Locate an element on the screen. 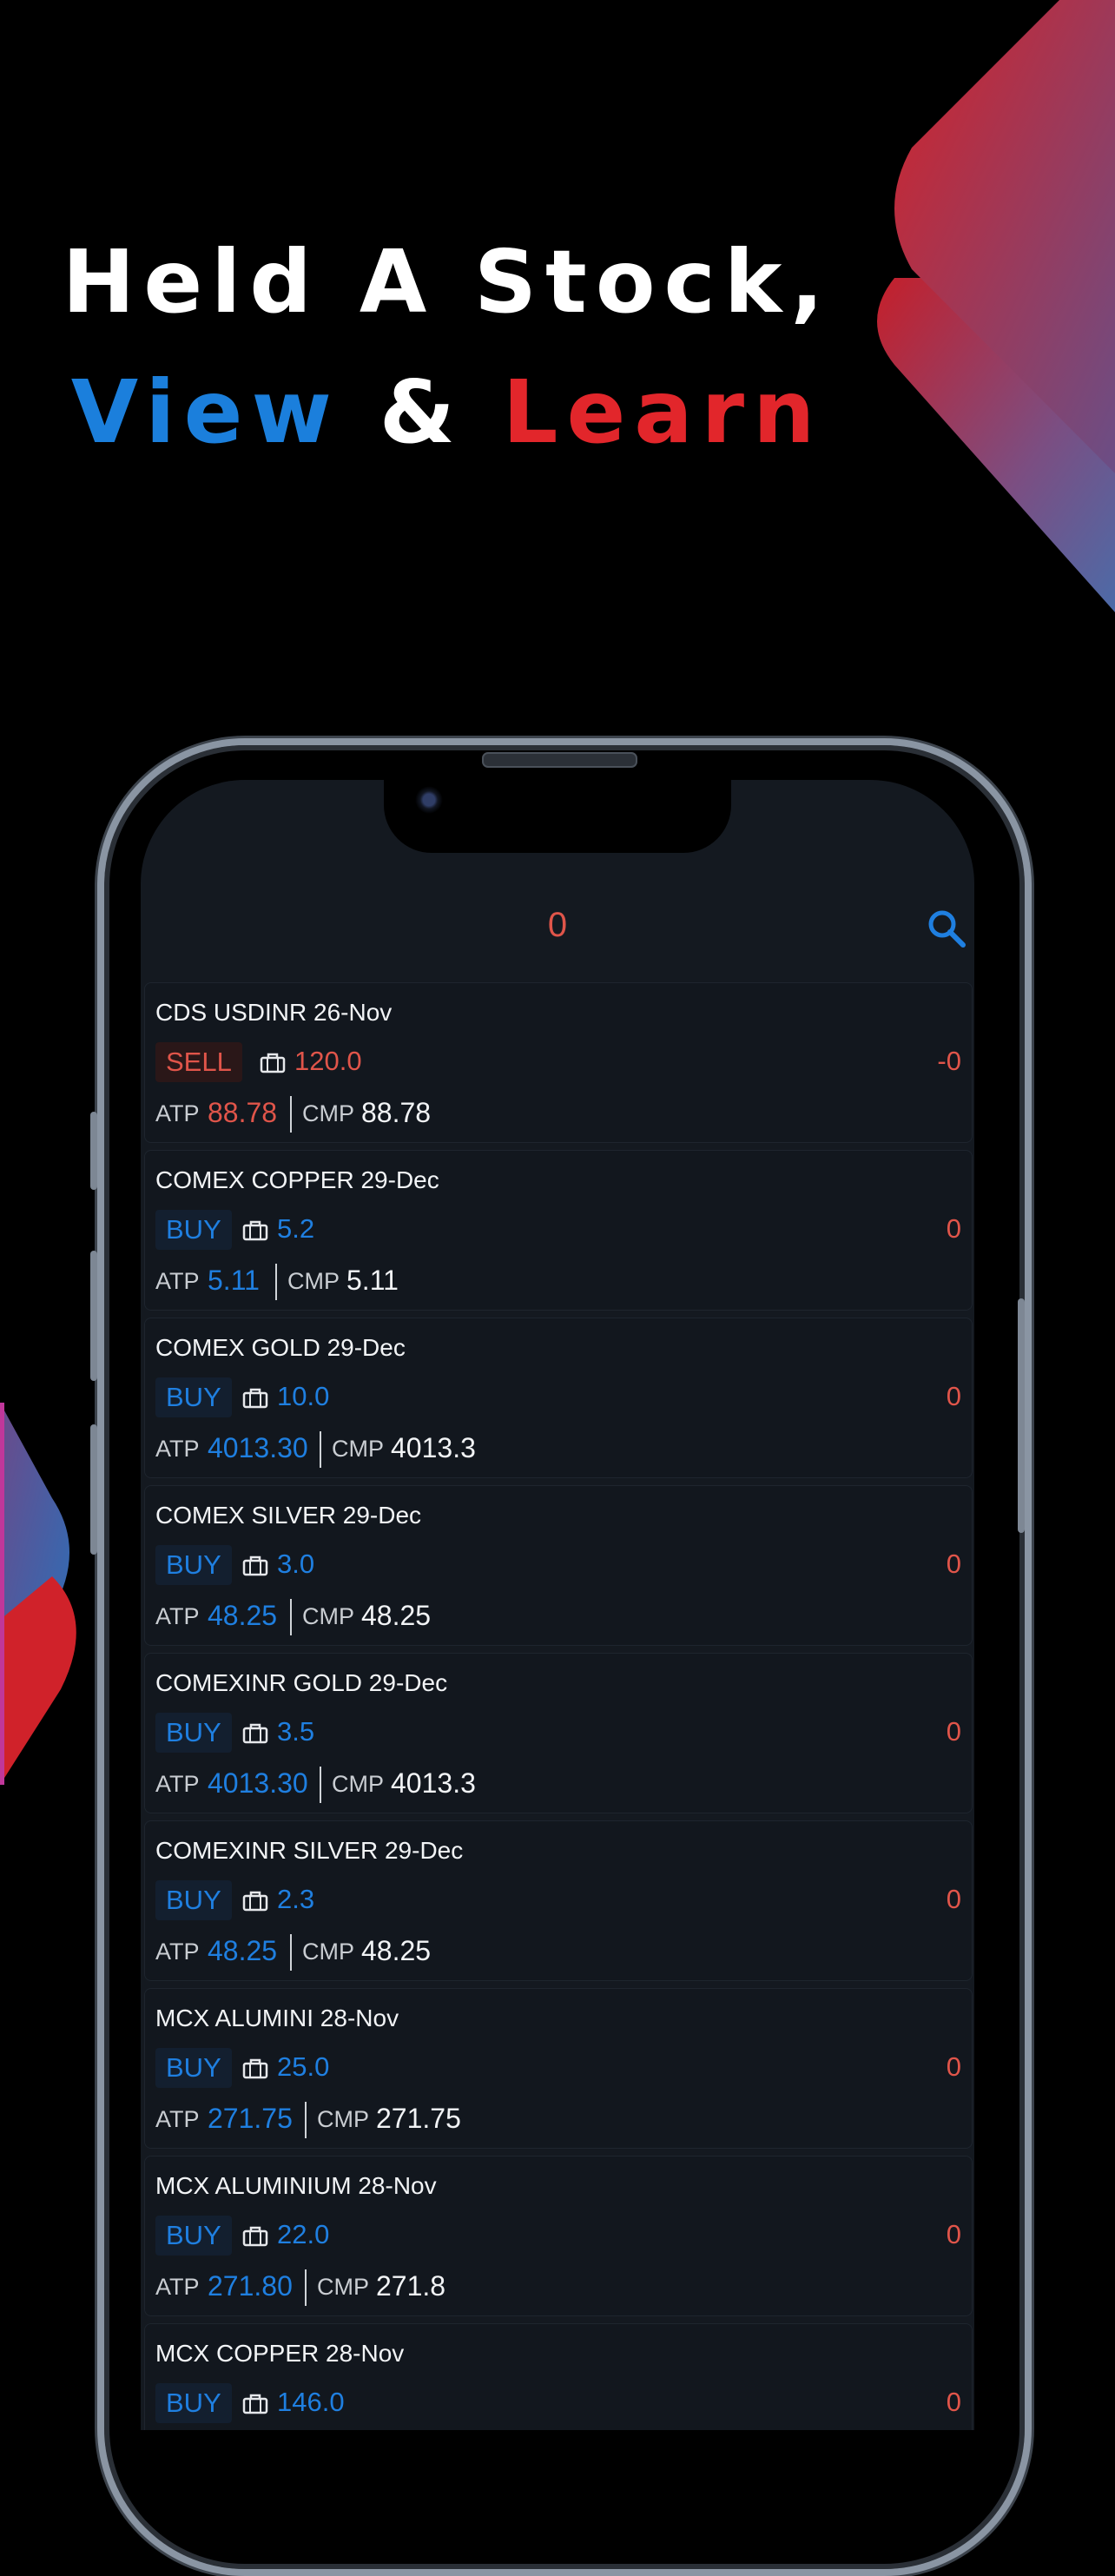  phone-speaker is located at coordinates (559, 760).